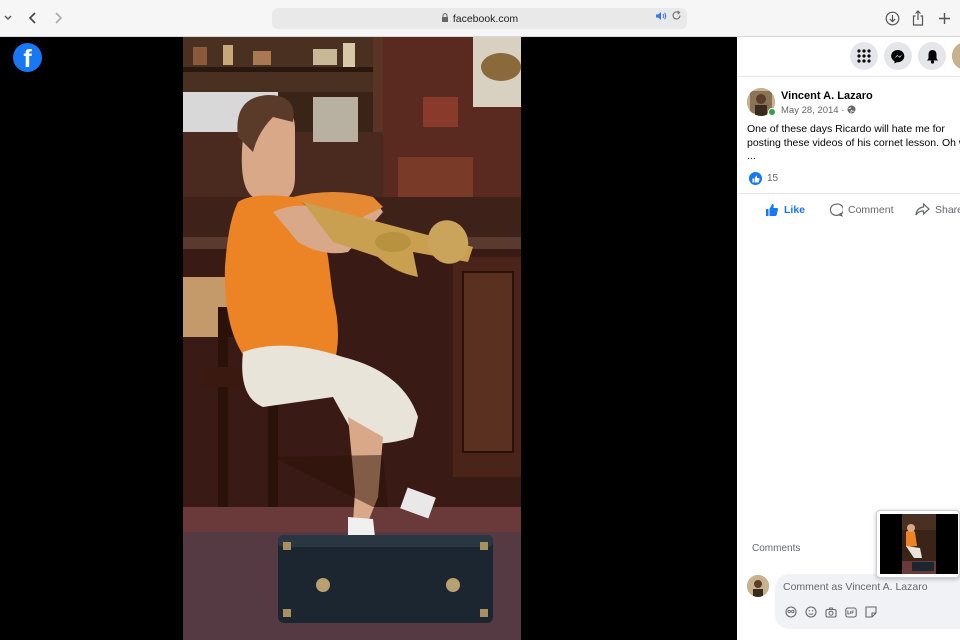  I want to click on address-bar: facebook.com, so click(479, 18).